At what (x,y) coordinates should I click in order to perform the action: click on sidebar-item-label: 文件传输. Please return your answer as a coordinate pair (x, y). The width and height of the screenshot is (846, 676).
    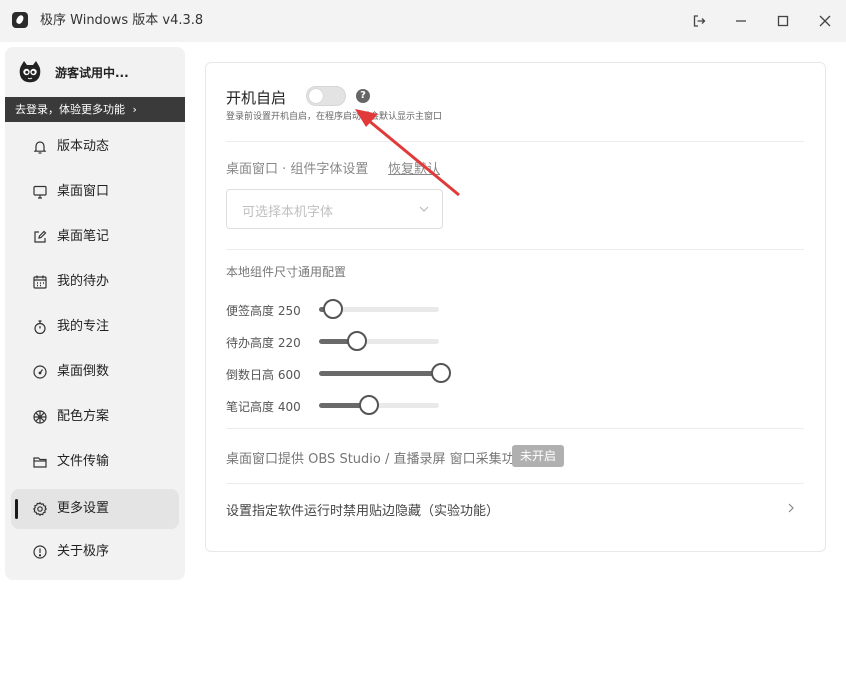
    Looking at the image, I should click on (83, 461).